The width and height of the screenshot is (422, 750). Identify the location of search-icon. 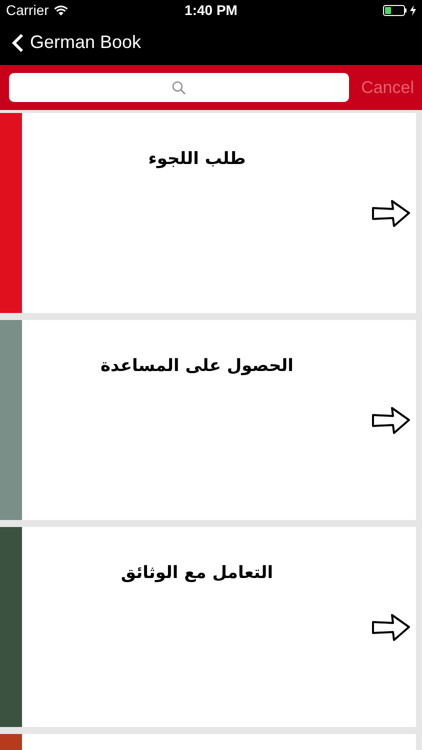
(179, 87).